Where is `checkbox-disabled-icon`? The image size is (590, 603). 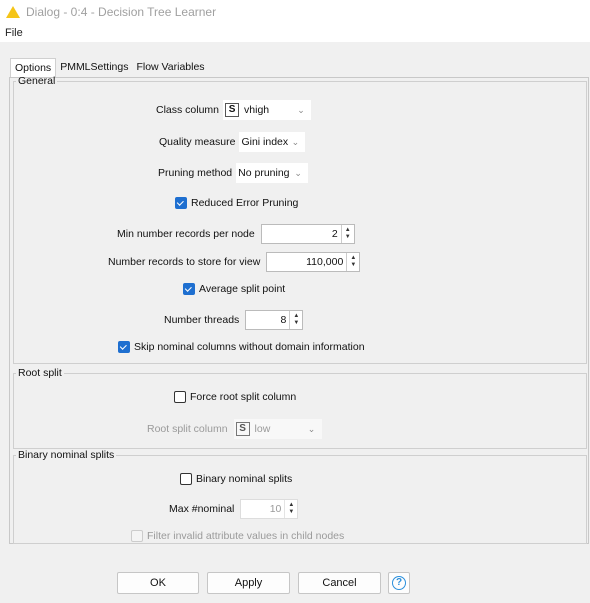
checkbox-disabled-icon is located at coordinates (137, 536).